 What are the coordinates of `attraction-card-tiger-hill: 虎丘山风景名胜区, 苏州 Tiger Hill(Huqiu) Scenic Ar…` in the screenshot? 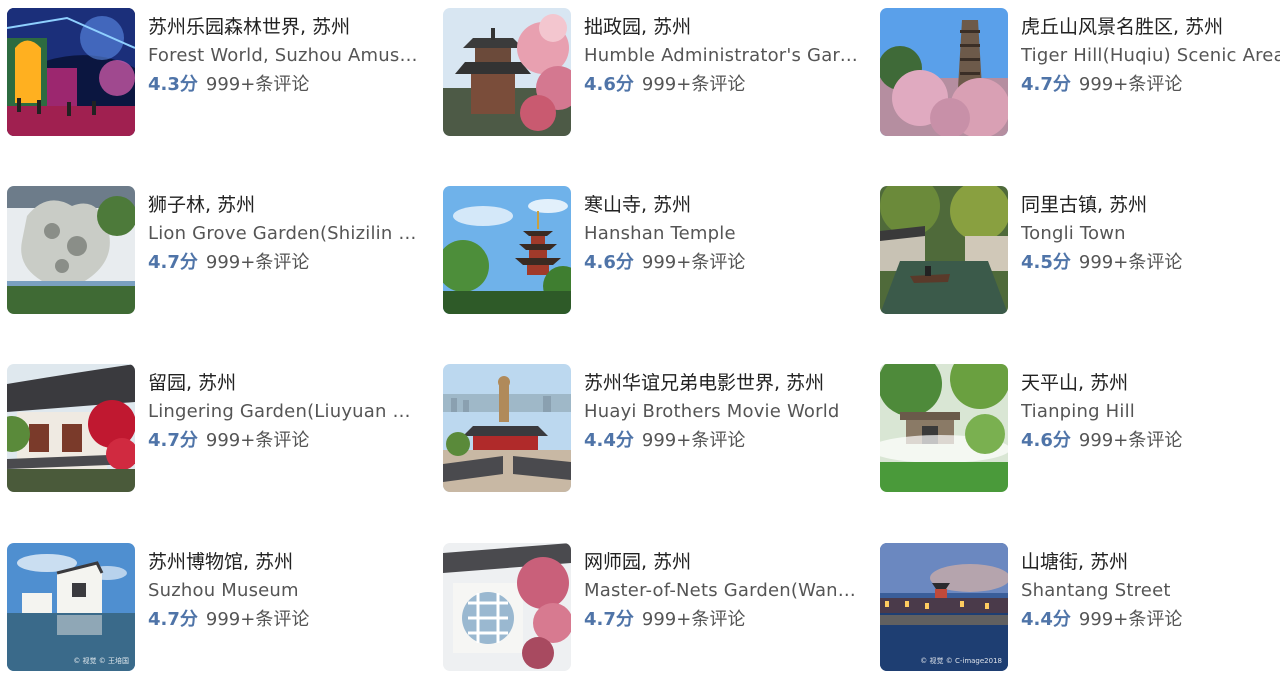 It's located at (1080, 73).